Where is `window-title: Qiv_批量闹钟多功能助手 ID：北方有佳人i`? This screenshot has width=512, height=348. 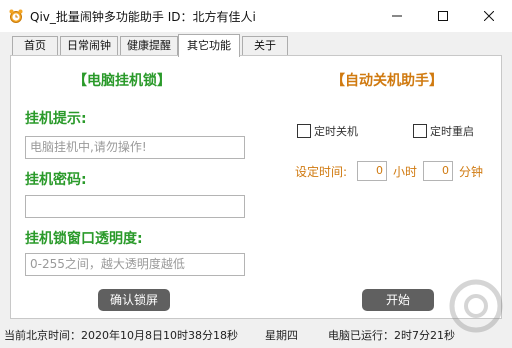 window-title: Qiv_批量闹钟多功能助手 ID：北方有佳人i is located at coordinates (143, 17).